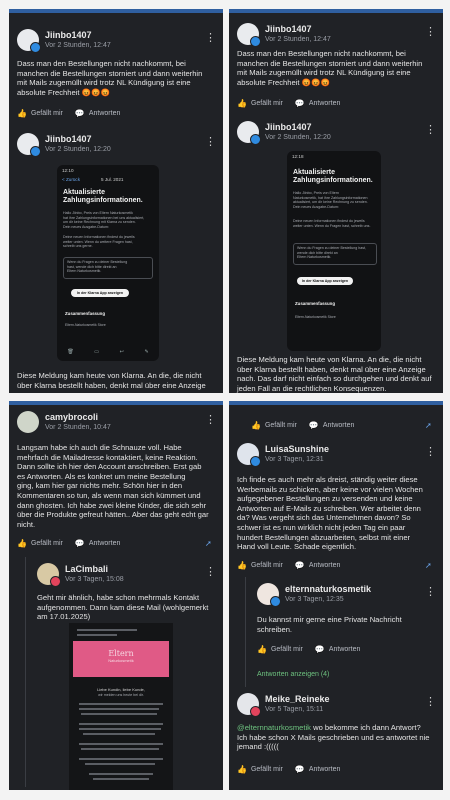  Describe the element at coordinates (78, 246) in the screenshot. I see `mail-line: schreib uns gerne.` at that location.